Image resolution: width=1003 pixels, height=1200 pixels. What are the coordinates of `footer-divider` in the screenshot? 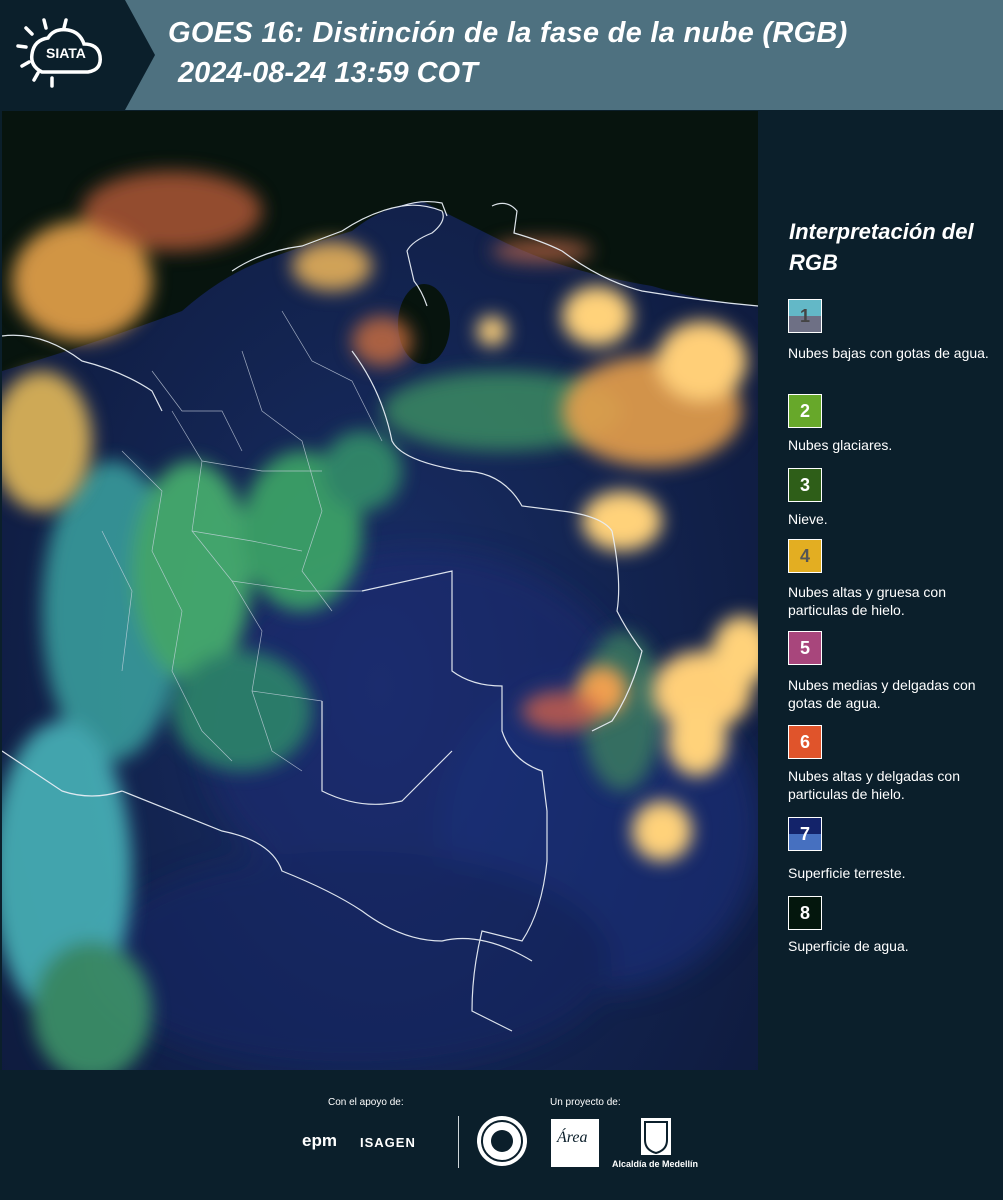 It's located at (458, 1142).